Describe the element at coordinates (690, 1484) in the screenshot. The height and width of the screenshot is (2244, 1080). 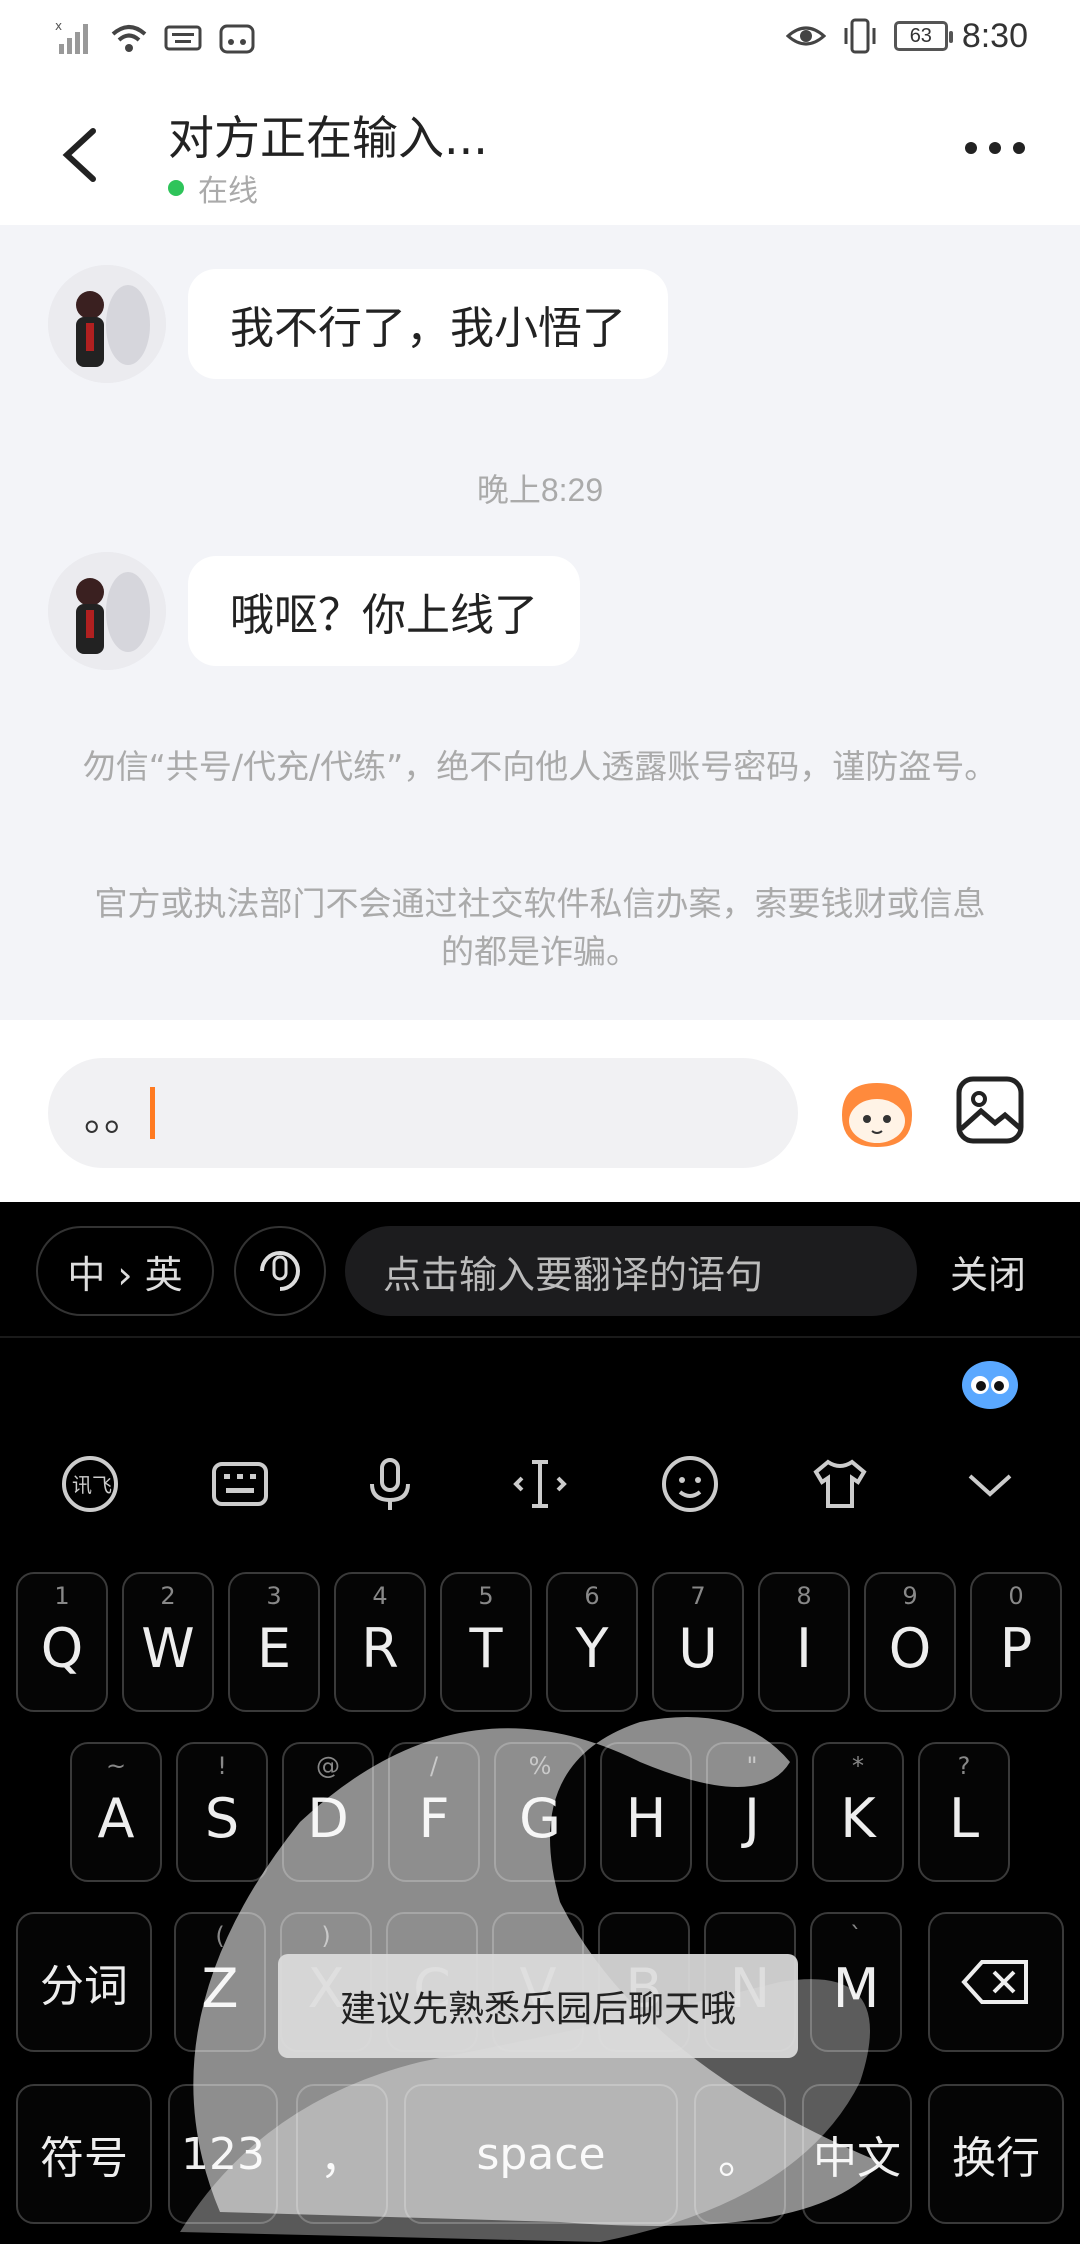
I see `emoji-icon` at that location.